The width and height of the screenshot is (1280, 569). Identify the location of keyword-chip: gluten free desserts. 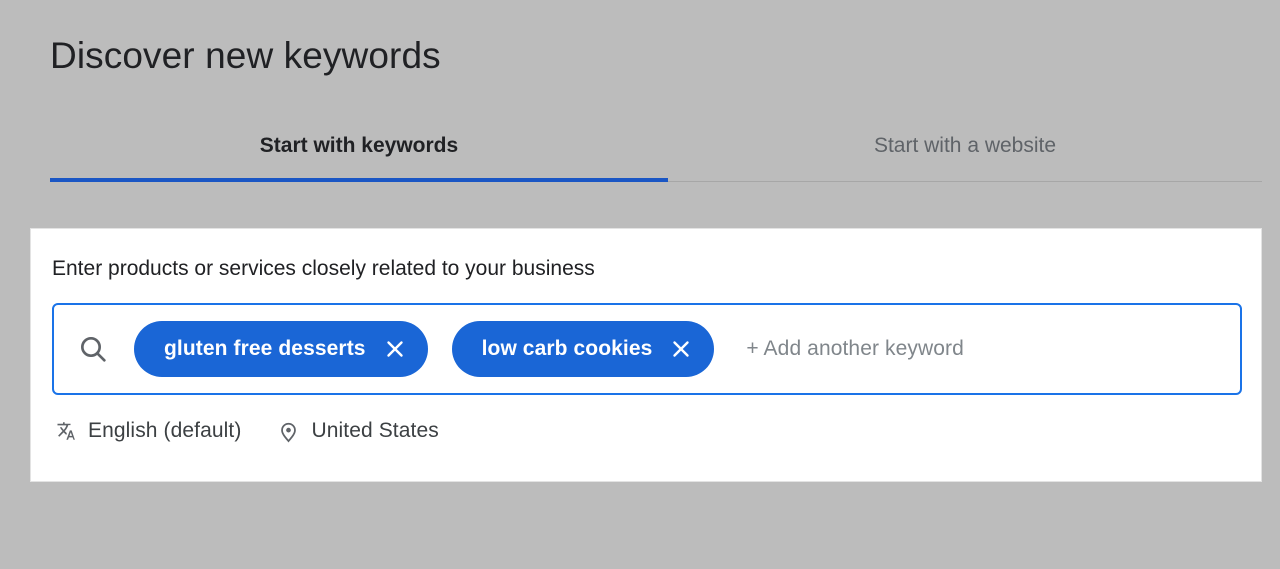
(281, 349).